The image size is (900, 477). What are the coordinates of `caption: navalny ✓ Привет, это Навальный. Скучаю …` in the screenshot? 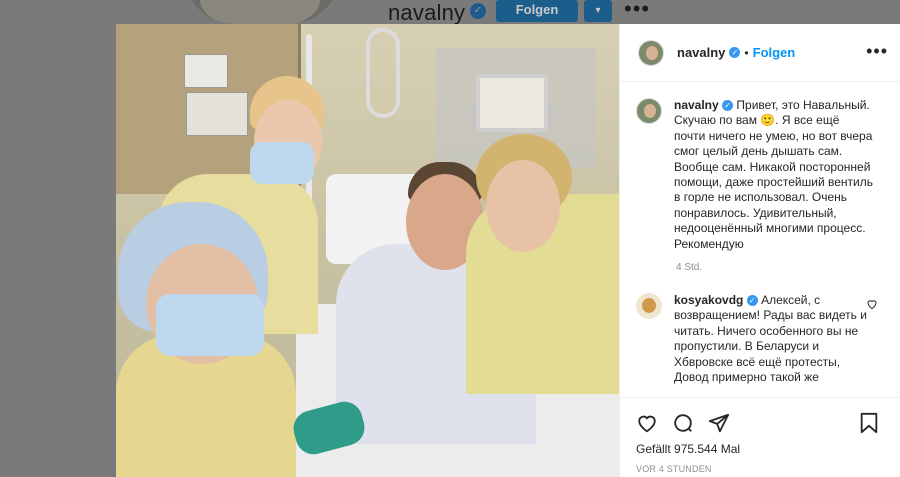 It's located at (759, 175).